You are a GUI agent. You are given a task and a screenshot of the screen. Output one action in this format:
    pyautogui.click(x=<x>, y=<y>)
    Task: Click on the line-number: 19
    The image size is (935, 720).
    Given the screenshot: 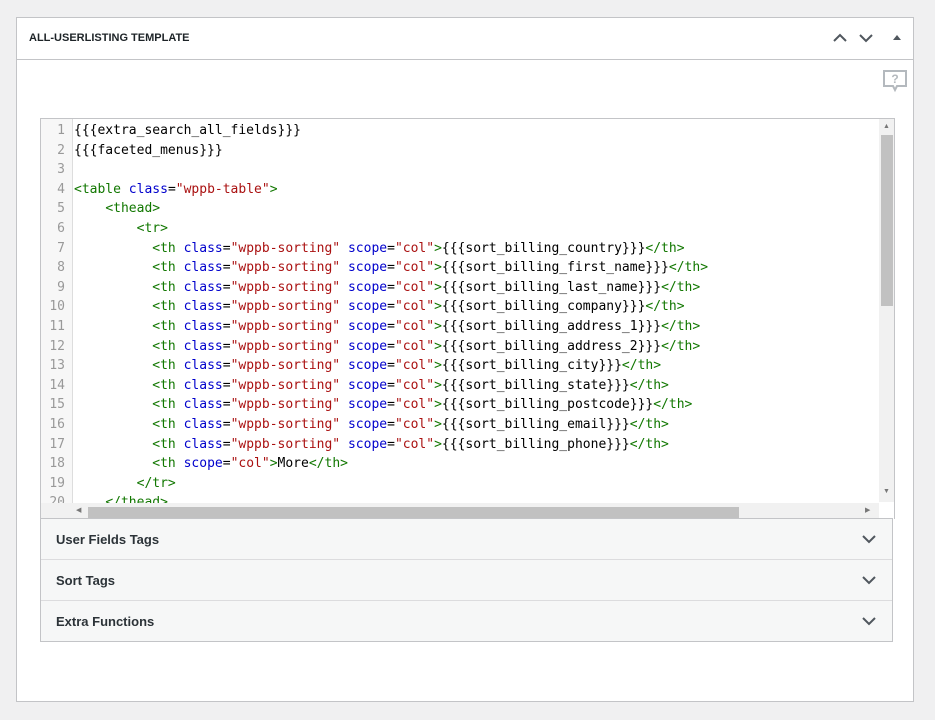 What is the action you would take?
    pyautogui.click(x=57, y=483)
    